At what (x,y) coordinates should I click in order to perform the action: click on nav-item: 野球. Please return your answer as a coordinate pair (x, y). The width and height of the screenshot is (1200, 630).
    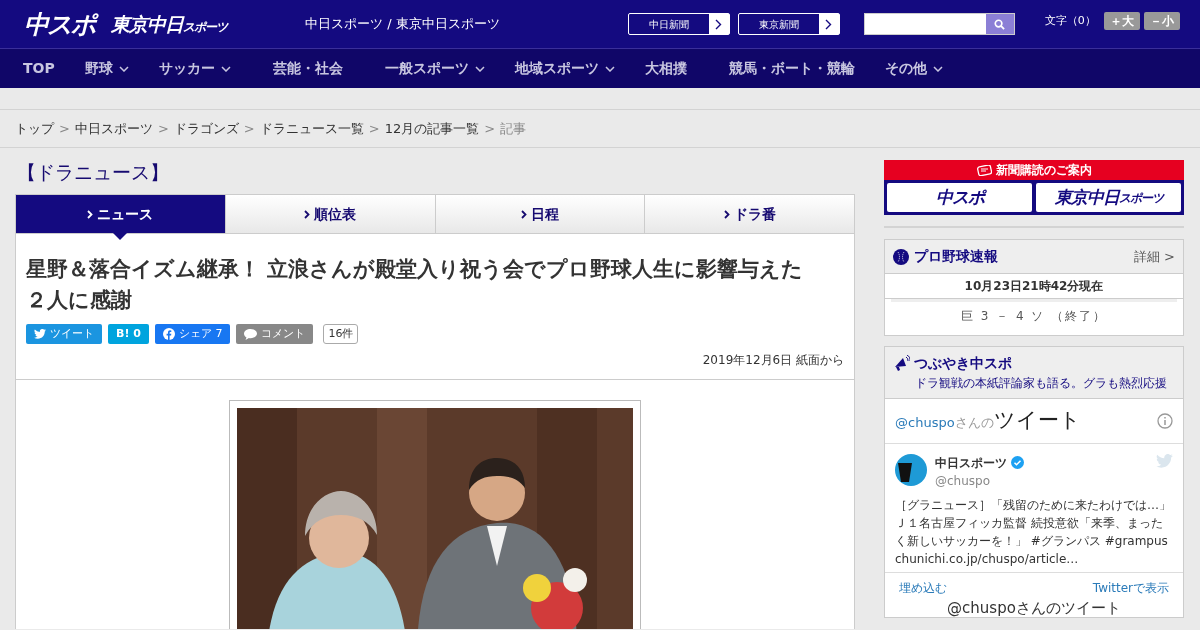
    Looking at the image, I should click on (106, 68).